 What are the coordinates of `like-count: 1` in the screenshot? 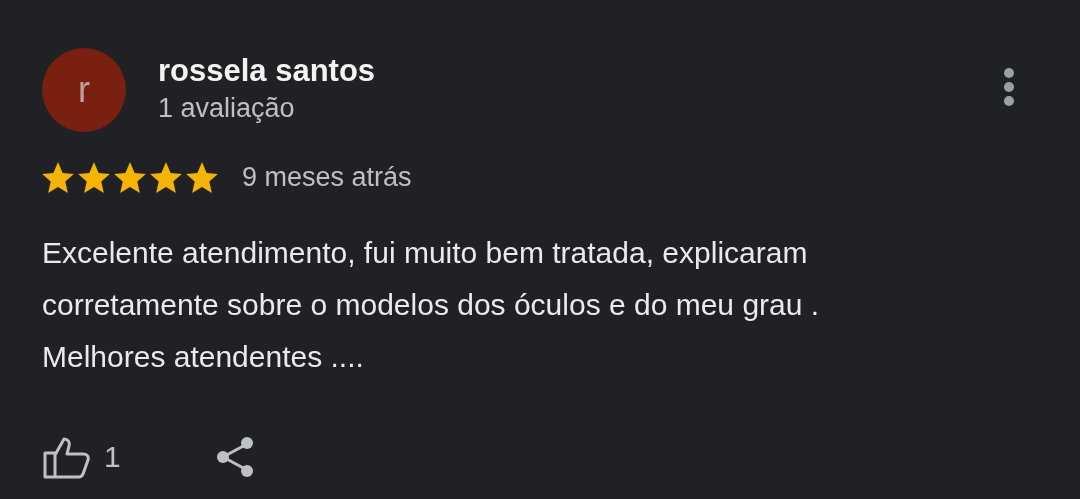 It's located at (112, 457).